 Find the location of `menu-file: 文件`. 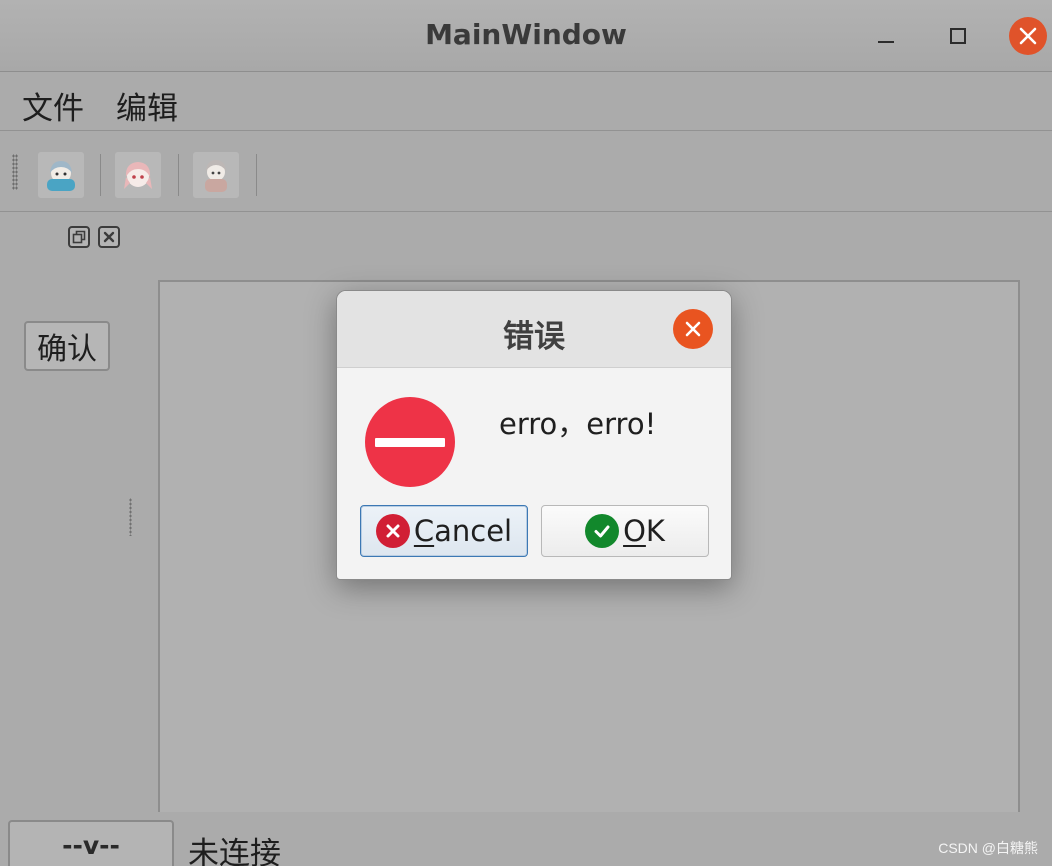

menu-file: 文件 is located at coordinates (53, 105).